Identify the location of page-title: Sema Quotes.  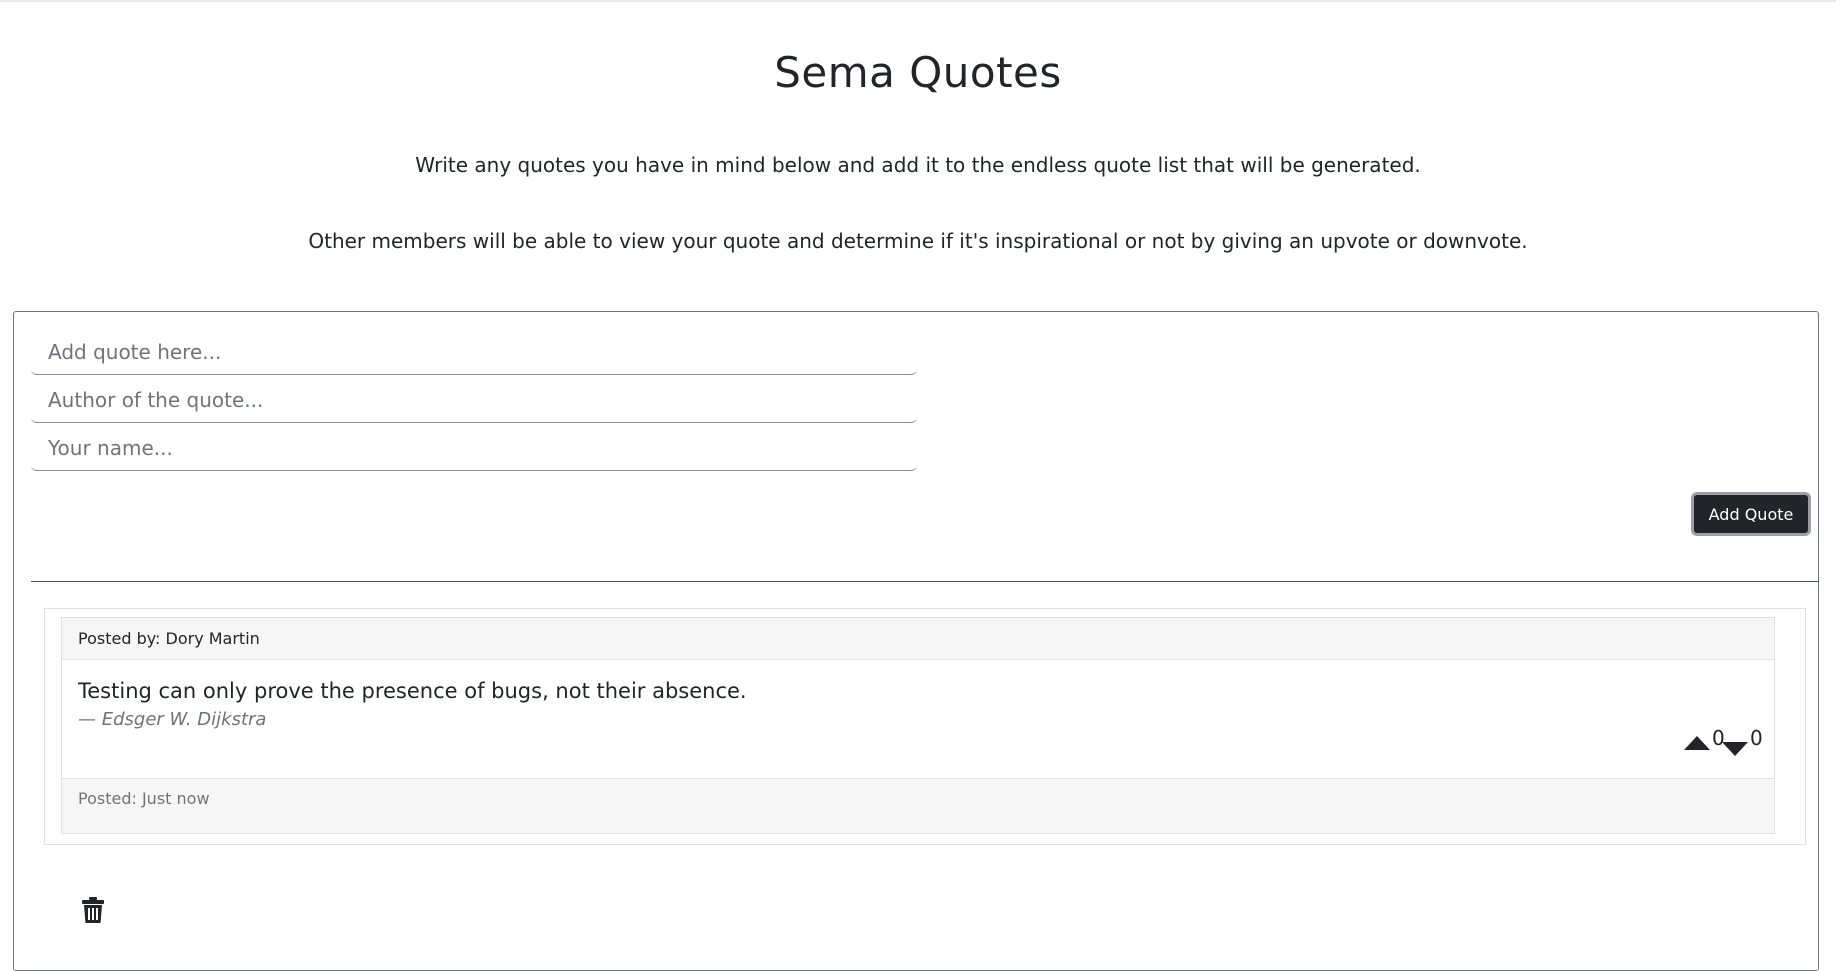
(918, 72).